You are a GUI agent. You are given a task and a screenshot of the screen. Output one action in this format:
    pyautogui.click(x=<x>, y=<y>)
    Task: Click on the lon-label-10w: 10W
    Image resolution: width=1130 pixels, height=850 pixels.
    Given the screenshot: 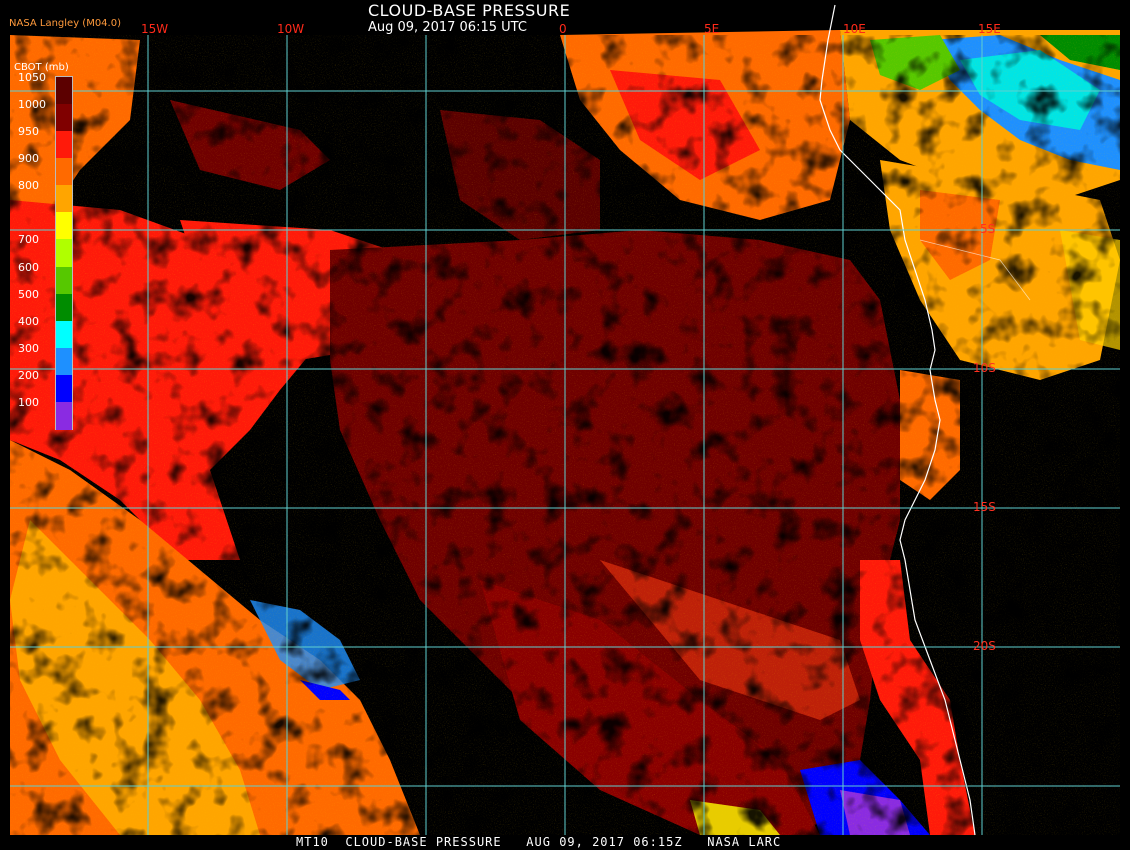 What is the action you would take?
    pyautogui.click(x=291, y=29)
    